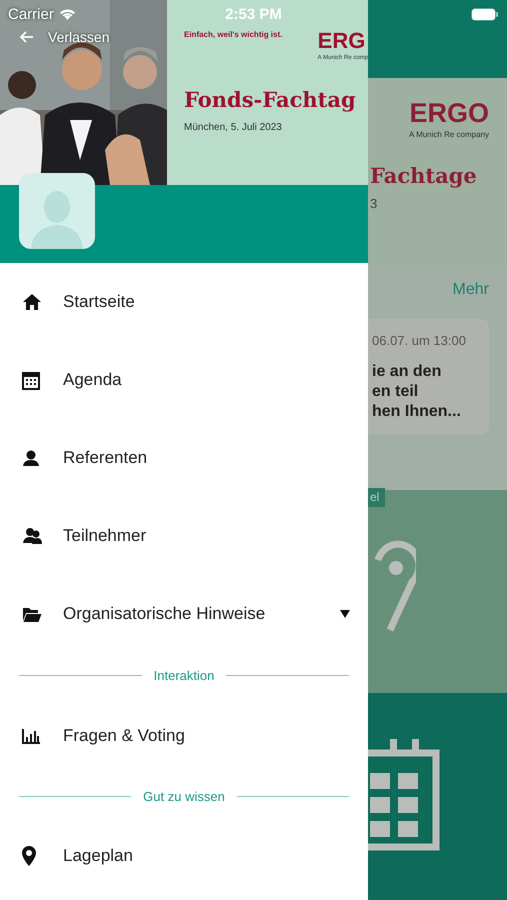 Image resolution: width=507 pixels, height=900 pixels. Describe the element at coordinates (31, 458) in the screenshot. I see `person-icon` at that location.